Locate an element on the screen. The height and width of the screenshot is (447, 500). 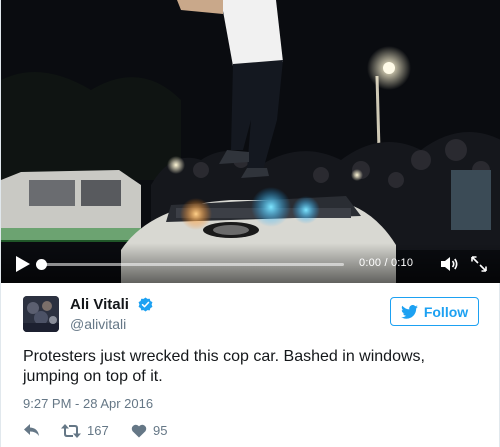
like-button: 95 is located at coordinates (149, 430).